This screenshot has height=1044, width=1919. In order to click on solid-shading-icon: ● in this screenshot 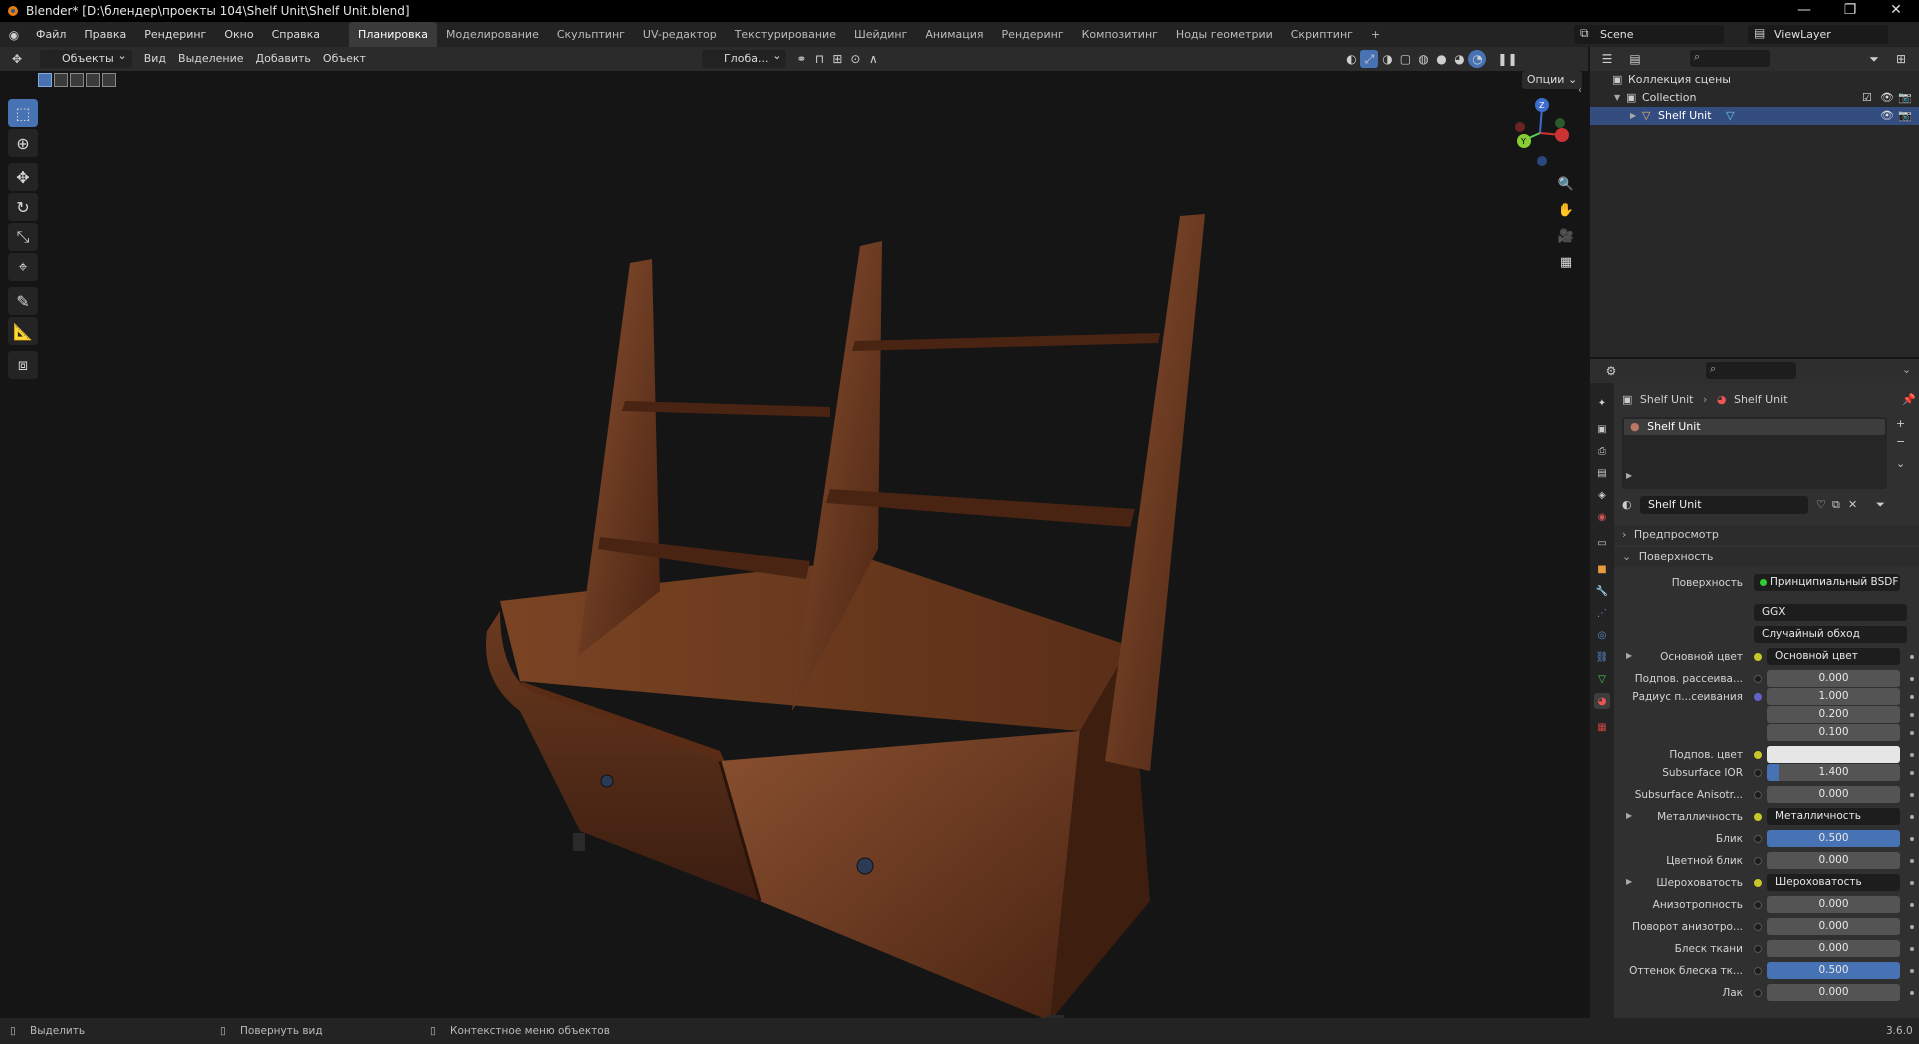, I will do `click(1441, 59)`.